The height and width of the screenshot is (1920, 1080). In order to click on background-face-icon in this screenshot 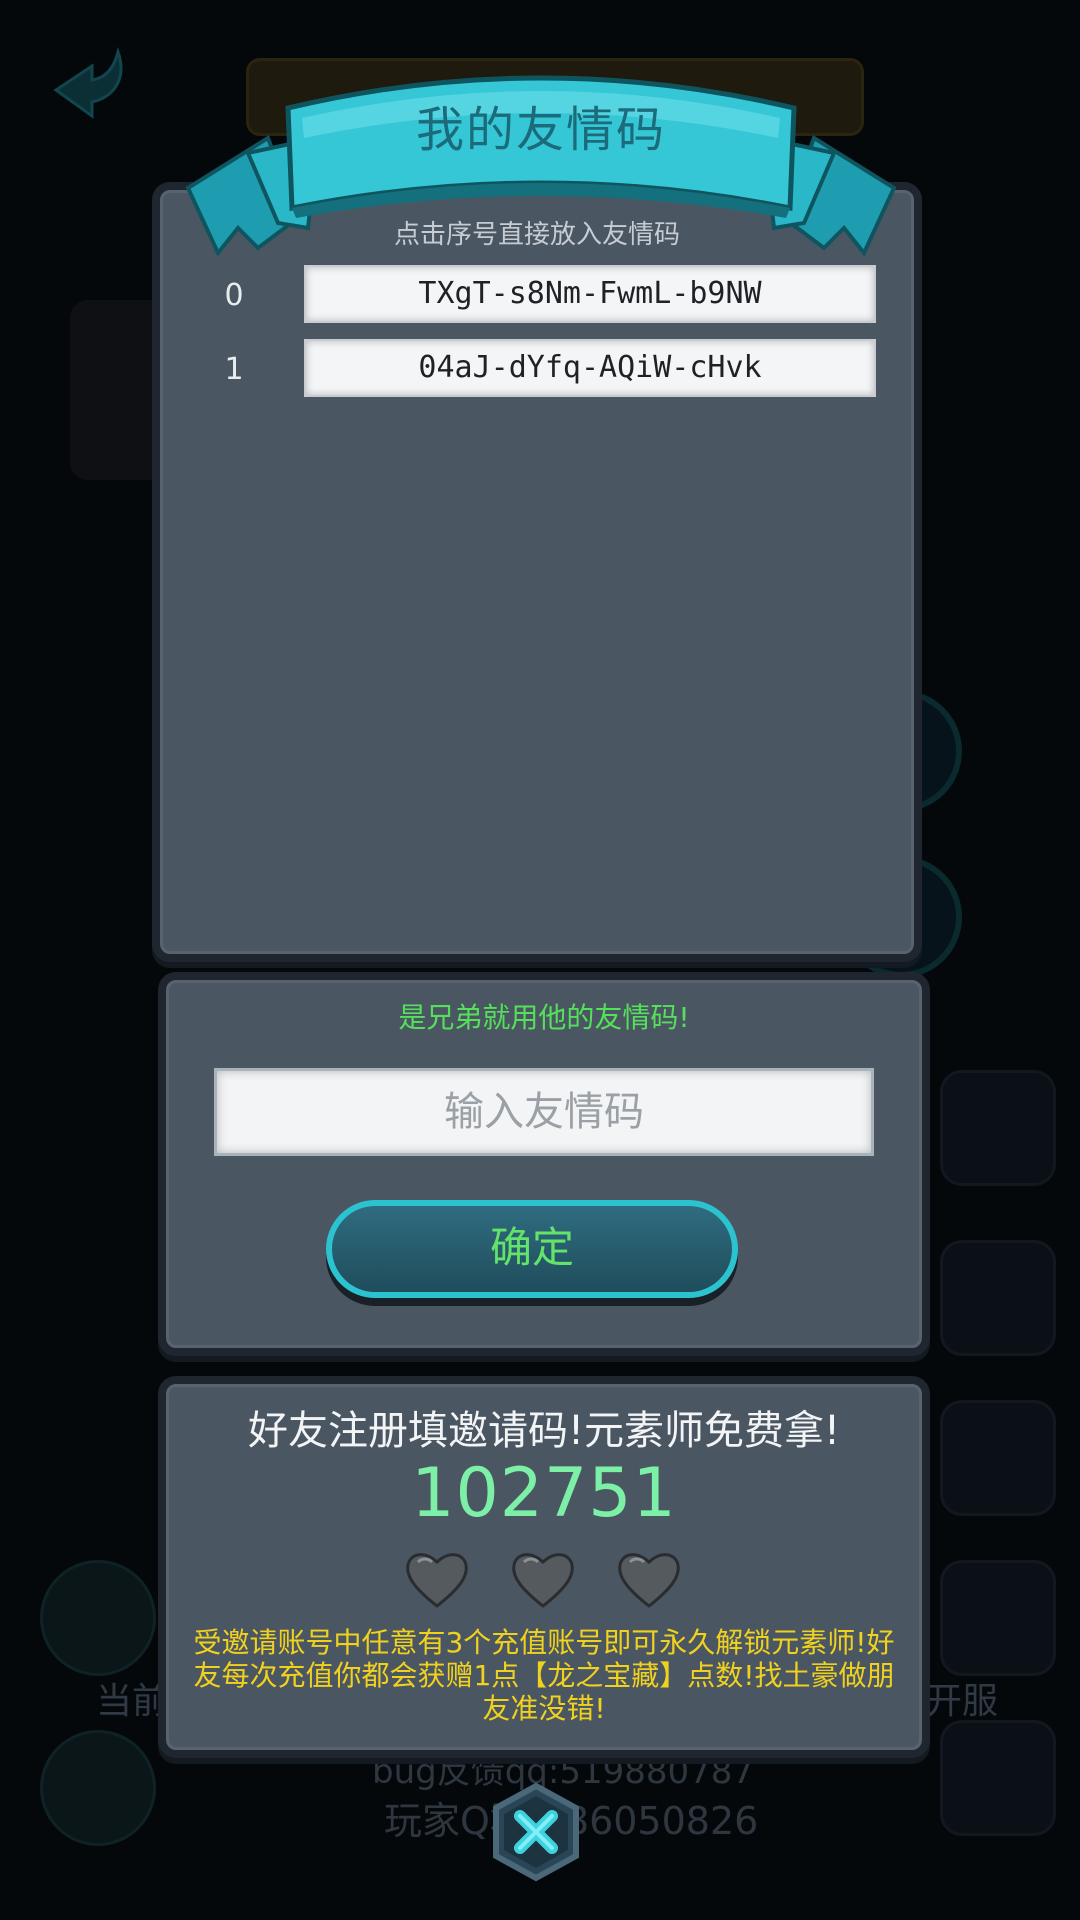, I will do `click(98, 1788)`.